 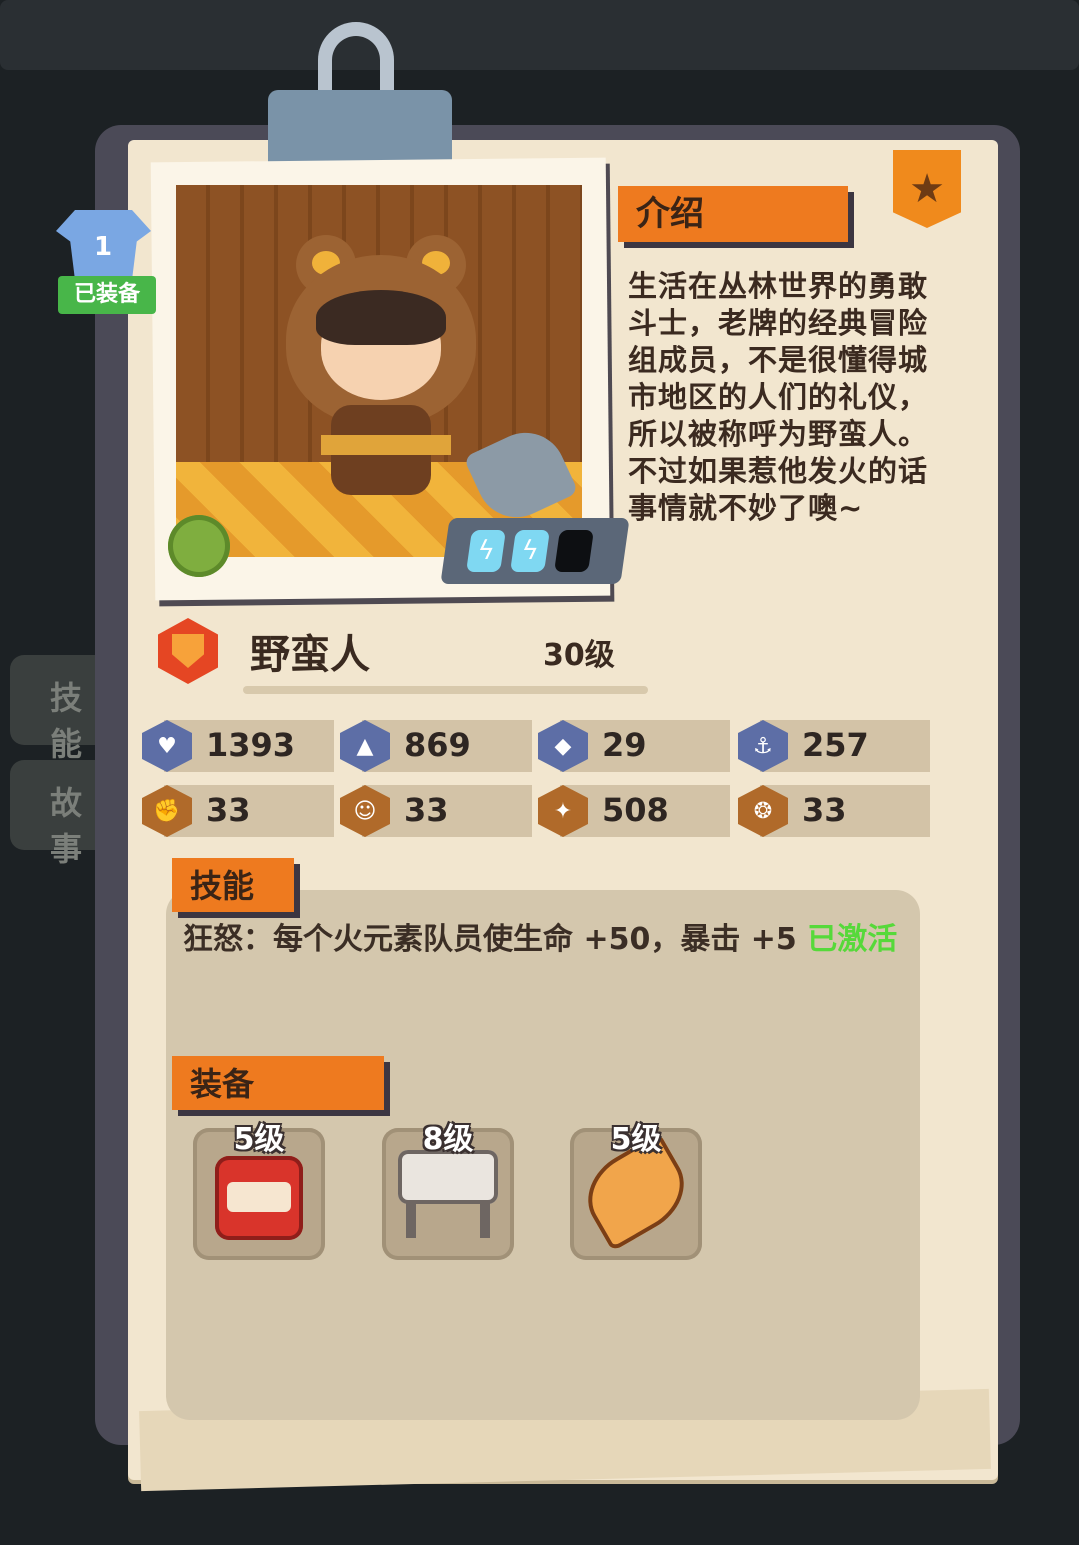 I want to click on stat-value: 1393, so click(x=251, y=745).